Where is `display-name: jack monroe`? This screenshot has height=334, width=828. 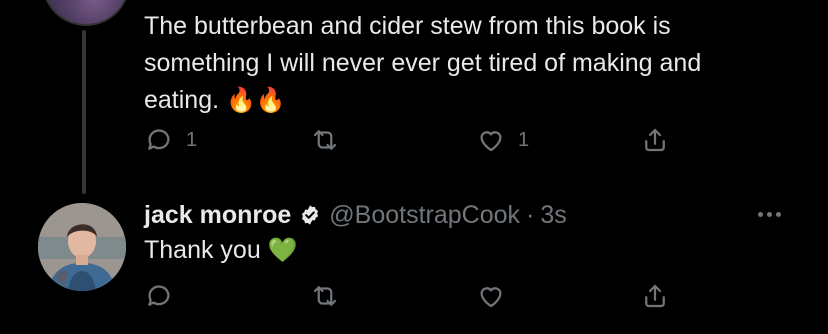 display-name: jack monroe is located at coordinates (217, 215).